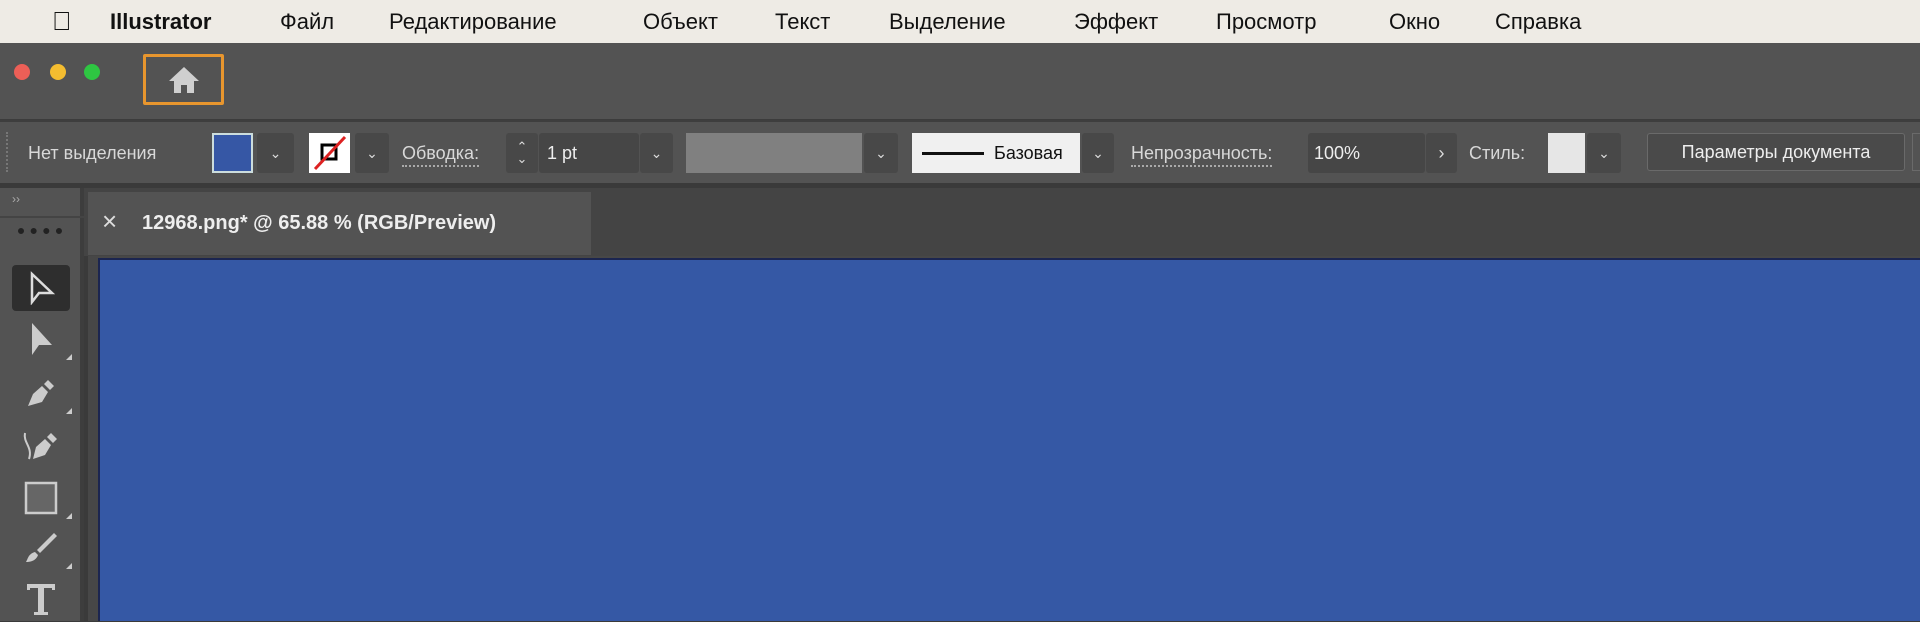  Describe the element at coordinates (275, 153) in the screenshot. I see `fill-dropdown: ⌄` at that location.